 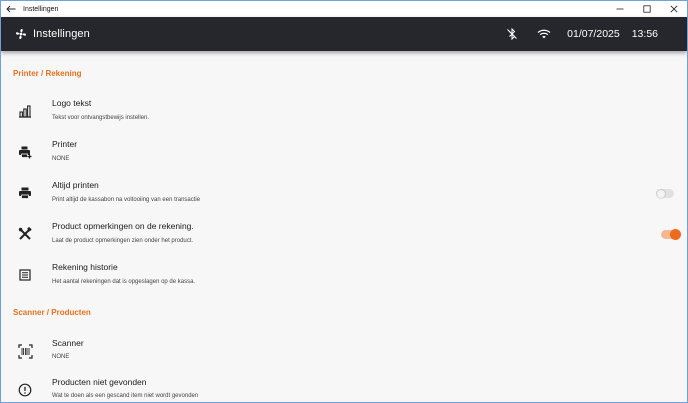 What do you see at coordinates (619, 9) in the screenshot?
I see `minimize-button` at bounding box center [619, 9].